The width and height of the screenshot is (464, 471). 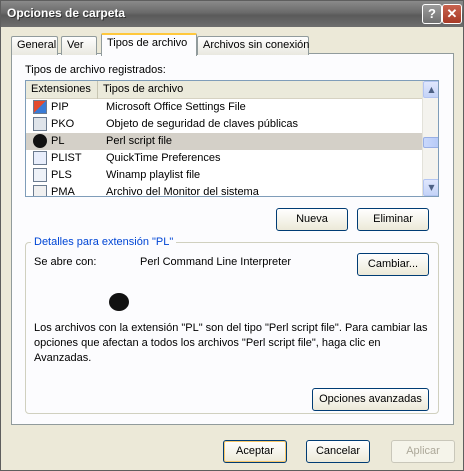 I want to click on file-type-cell: Perl script file, so click(x=139, y=141).